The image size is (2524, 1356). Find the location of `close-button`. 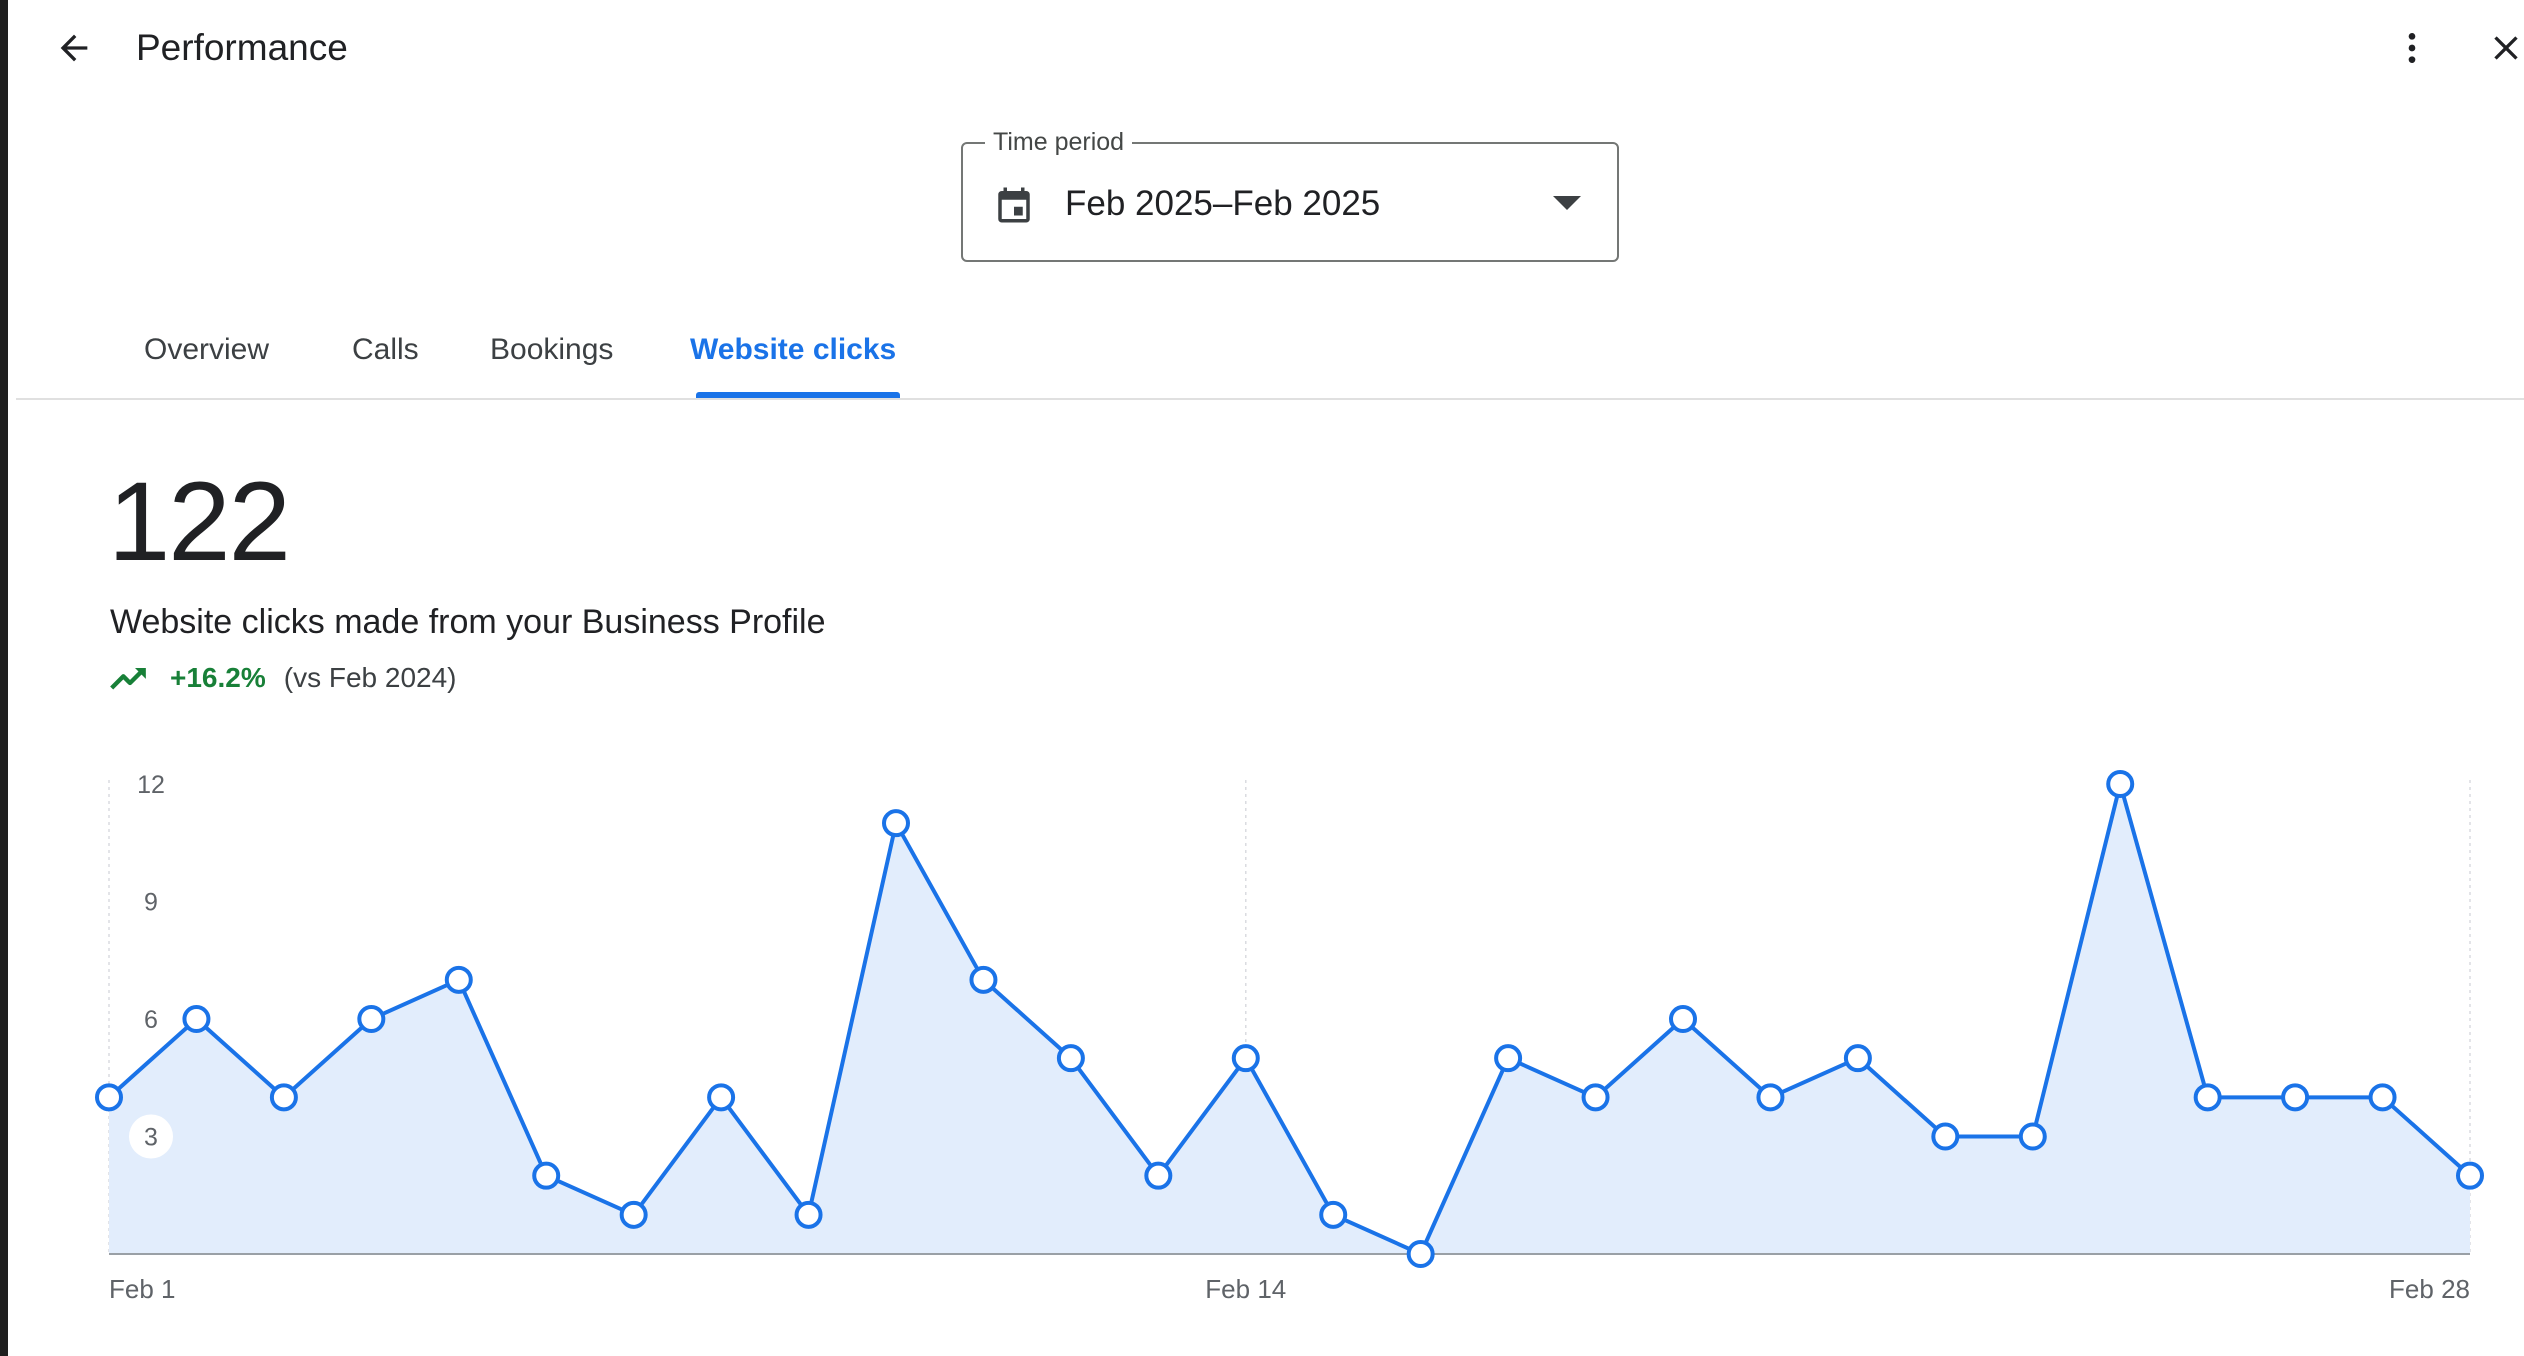

close-button is located at coordinates (2501, 48).